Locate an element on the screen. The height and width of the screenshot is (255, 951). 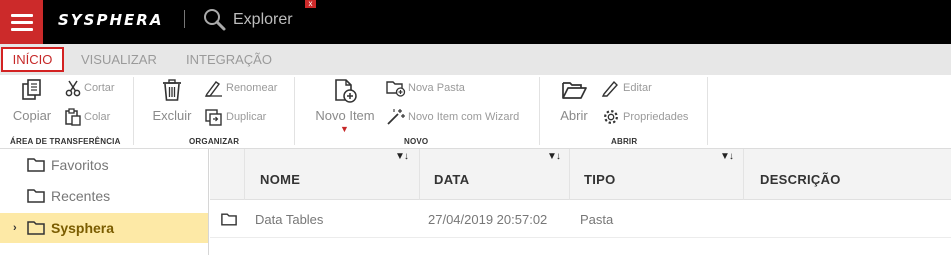
folder-tree: Favoritos Recentes › Sysphera is located at coordinates (104, 202).